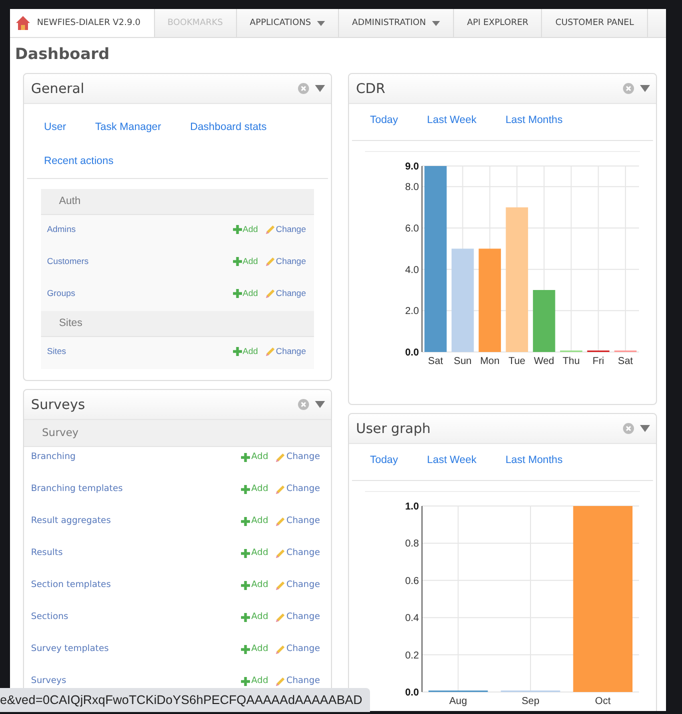 This screenshot has width=682, height=714. I want to click on y-tick-label: 0.4, so click(412, 618).